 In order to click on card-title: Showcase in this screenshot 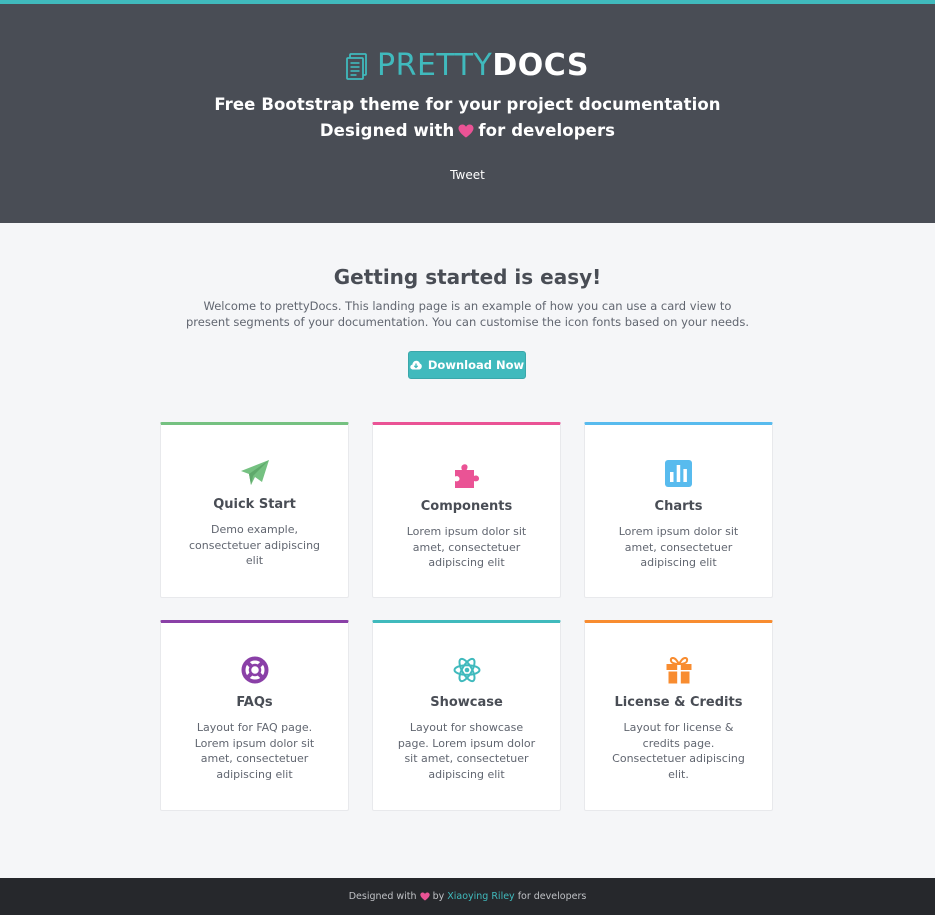, I will do `click(466, 702)`.